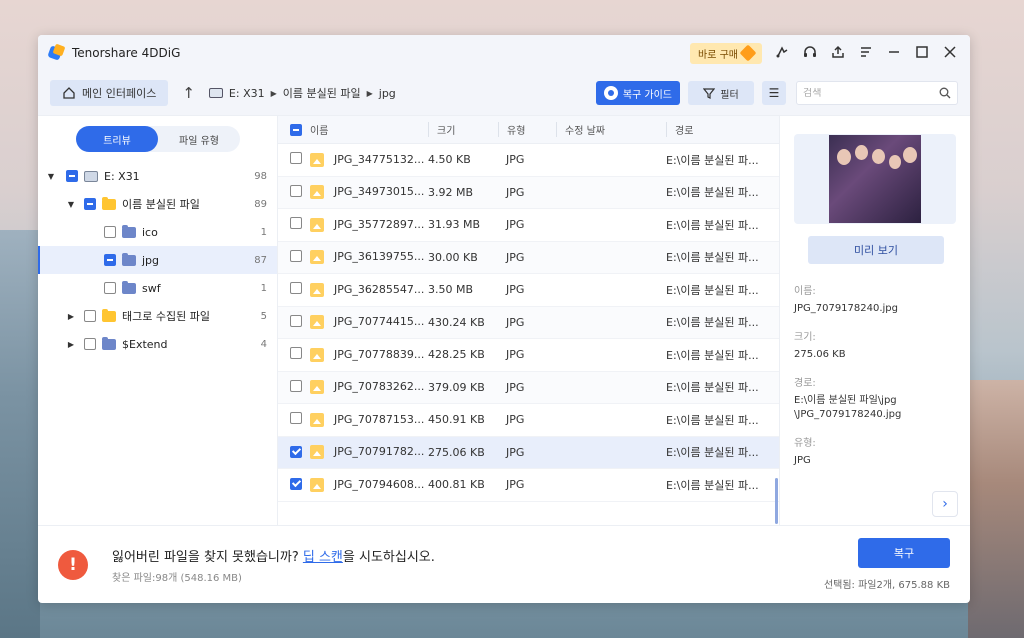 This screenshot has width=1024, height=638. What do you see at coordinates (782, 53) in the screenshot?
I see `feedback-icon` at bounding box center [782, 53].